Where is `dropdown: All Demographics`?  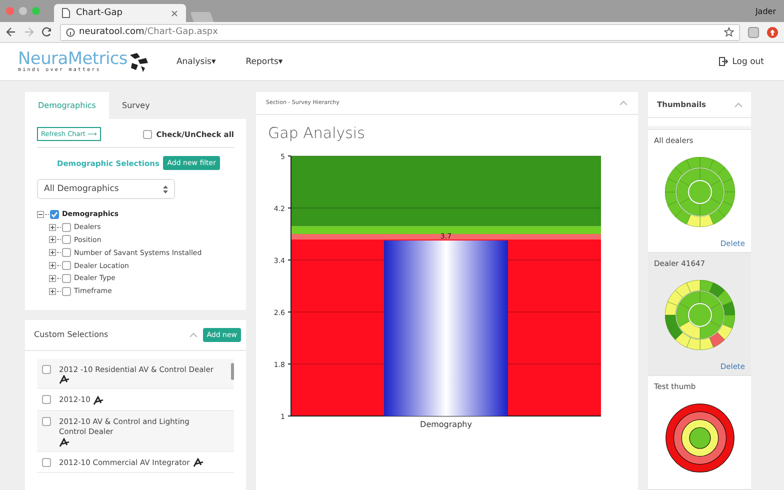 dropdown: All Demographics is located at coordinates (106, 189).